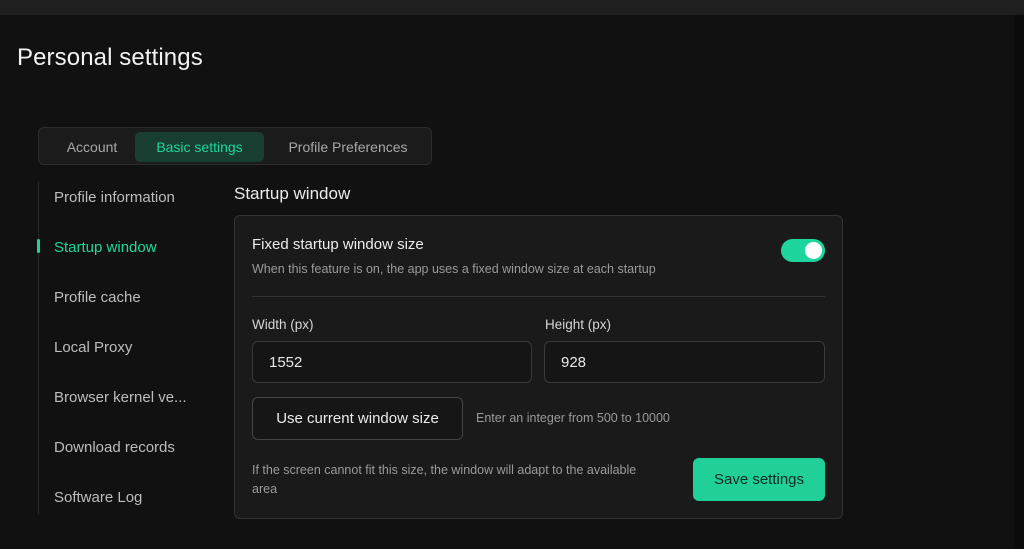  I want to click on height-input, so click(684, 362).